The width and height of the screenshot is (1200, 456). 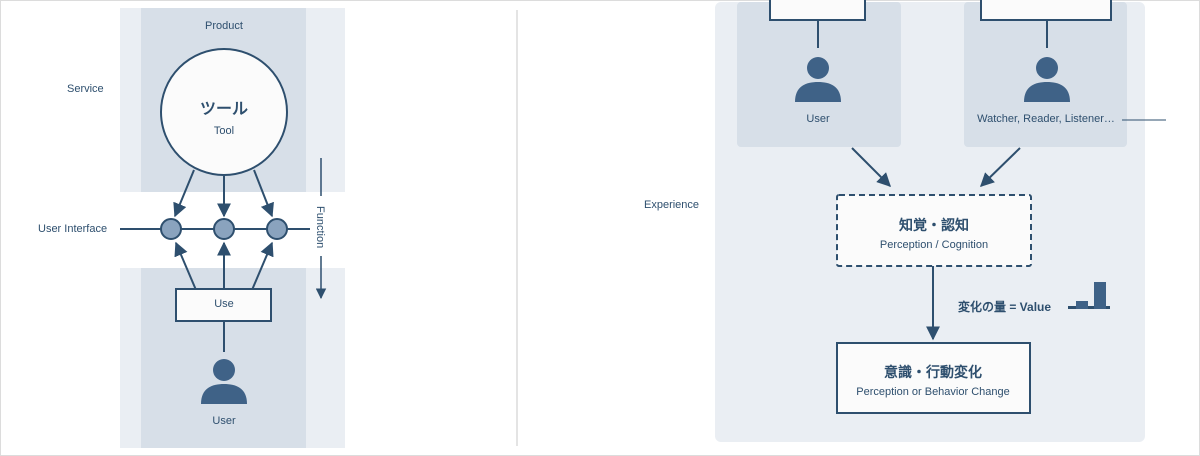 I want to click on user-label-right: User, so click(x=818, y=119).